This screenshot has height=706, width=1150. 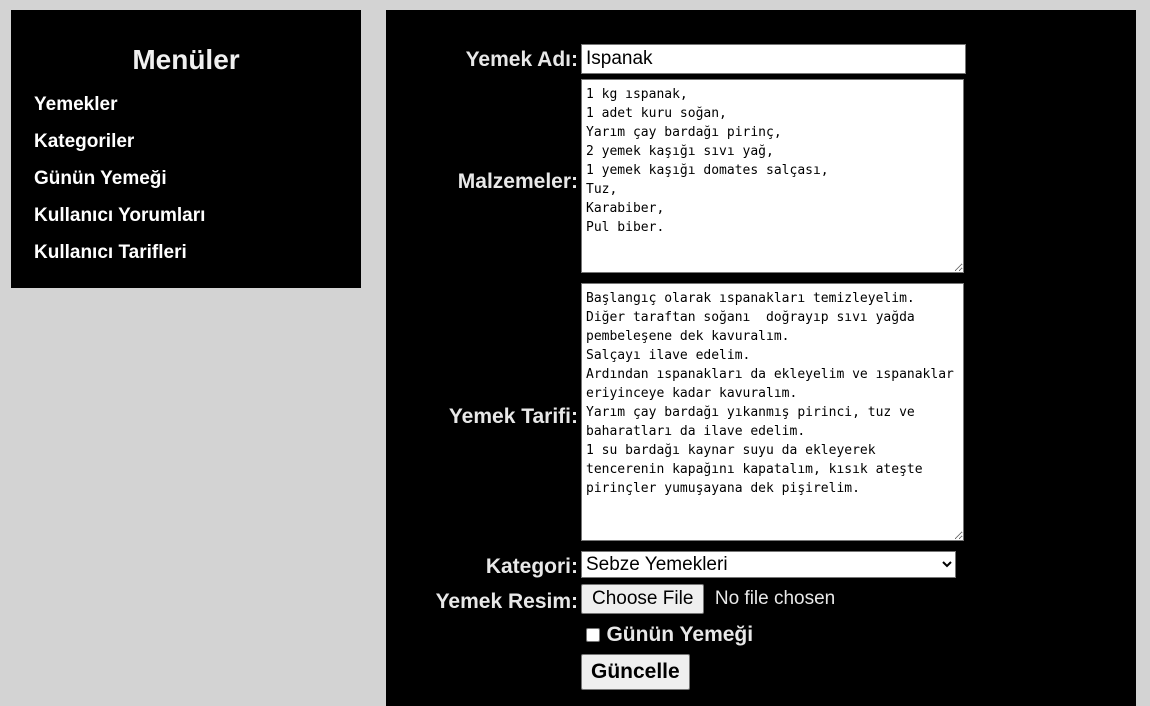 I want to click on file-status-text: No file chosen, so click(x=775, y=598).